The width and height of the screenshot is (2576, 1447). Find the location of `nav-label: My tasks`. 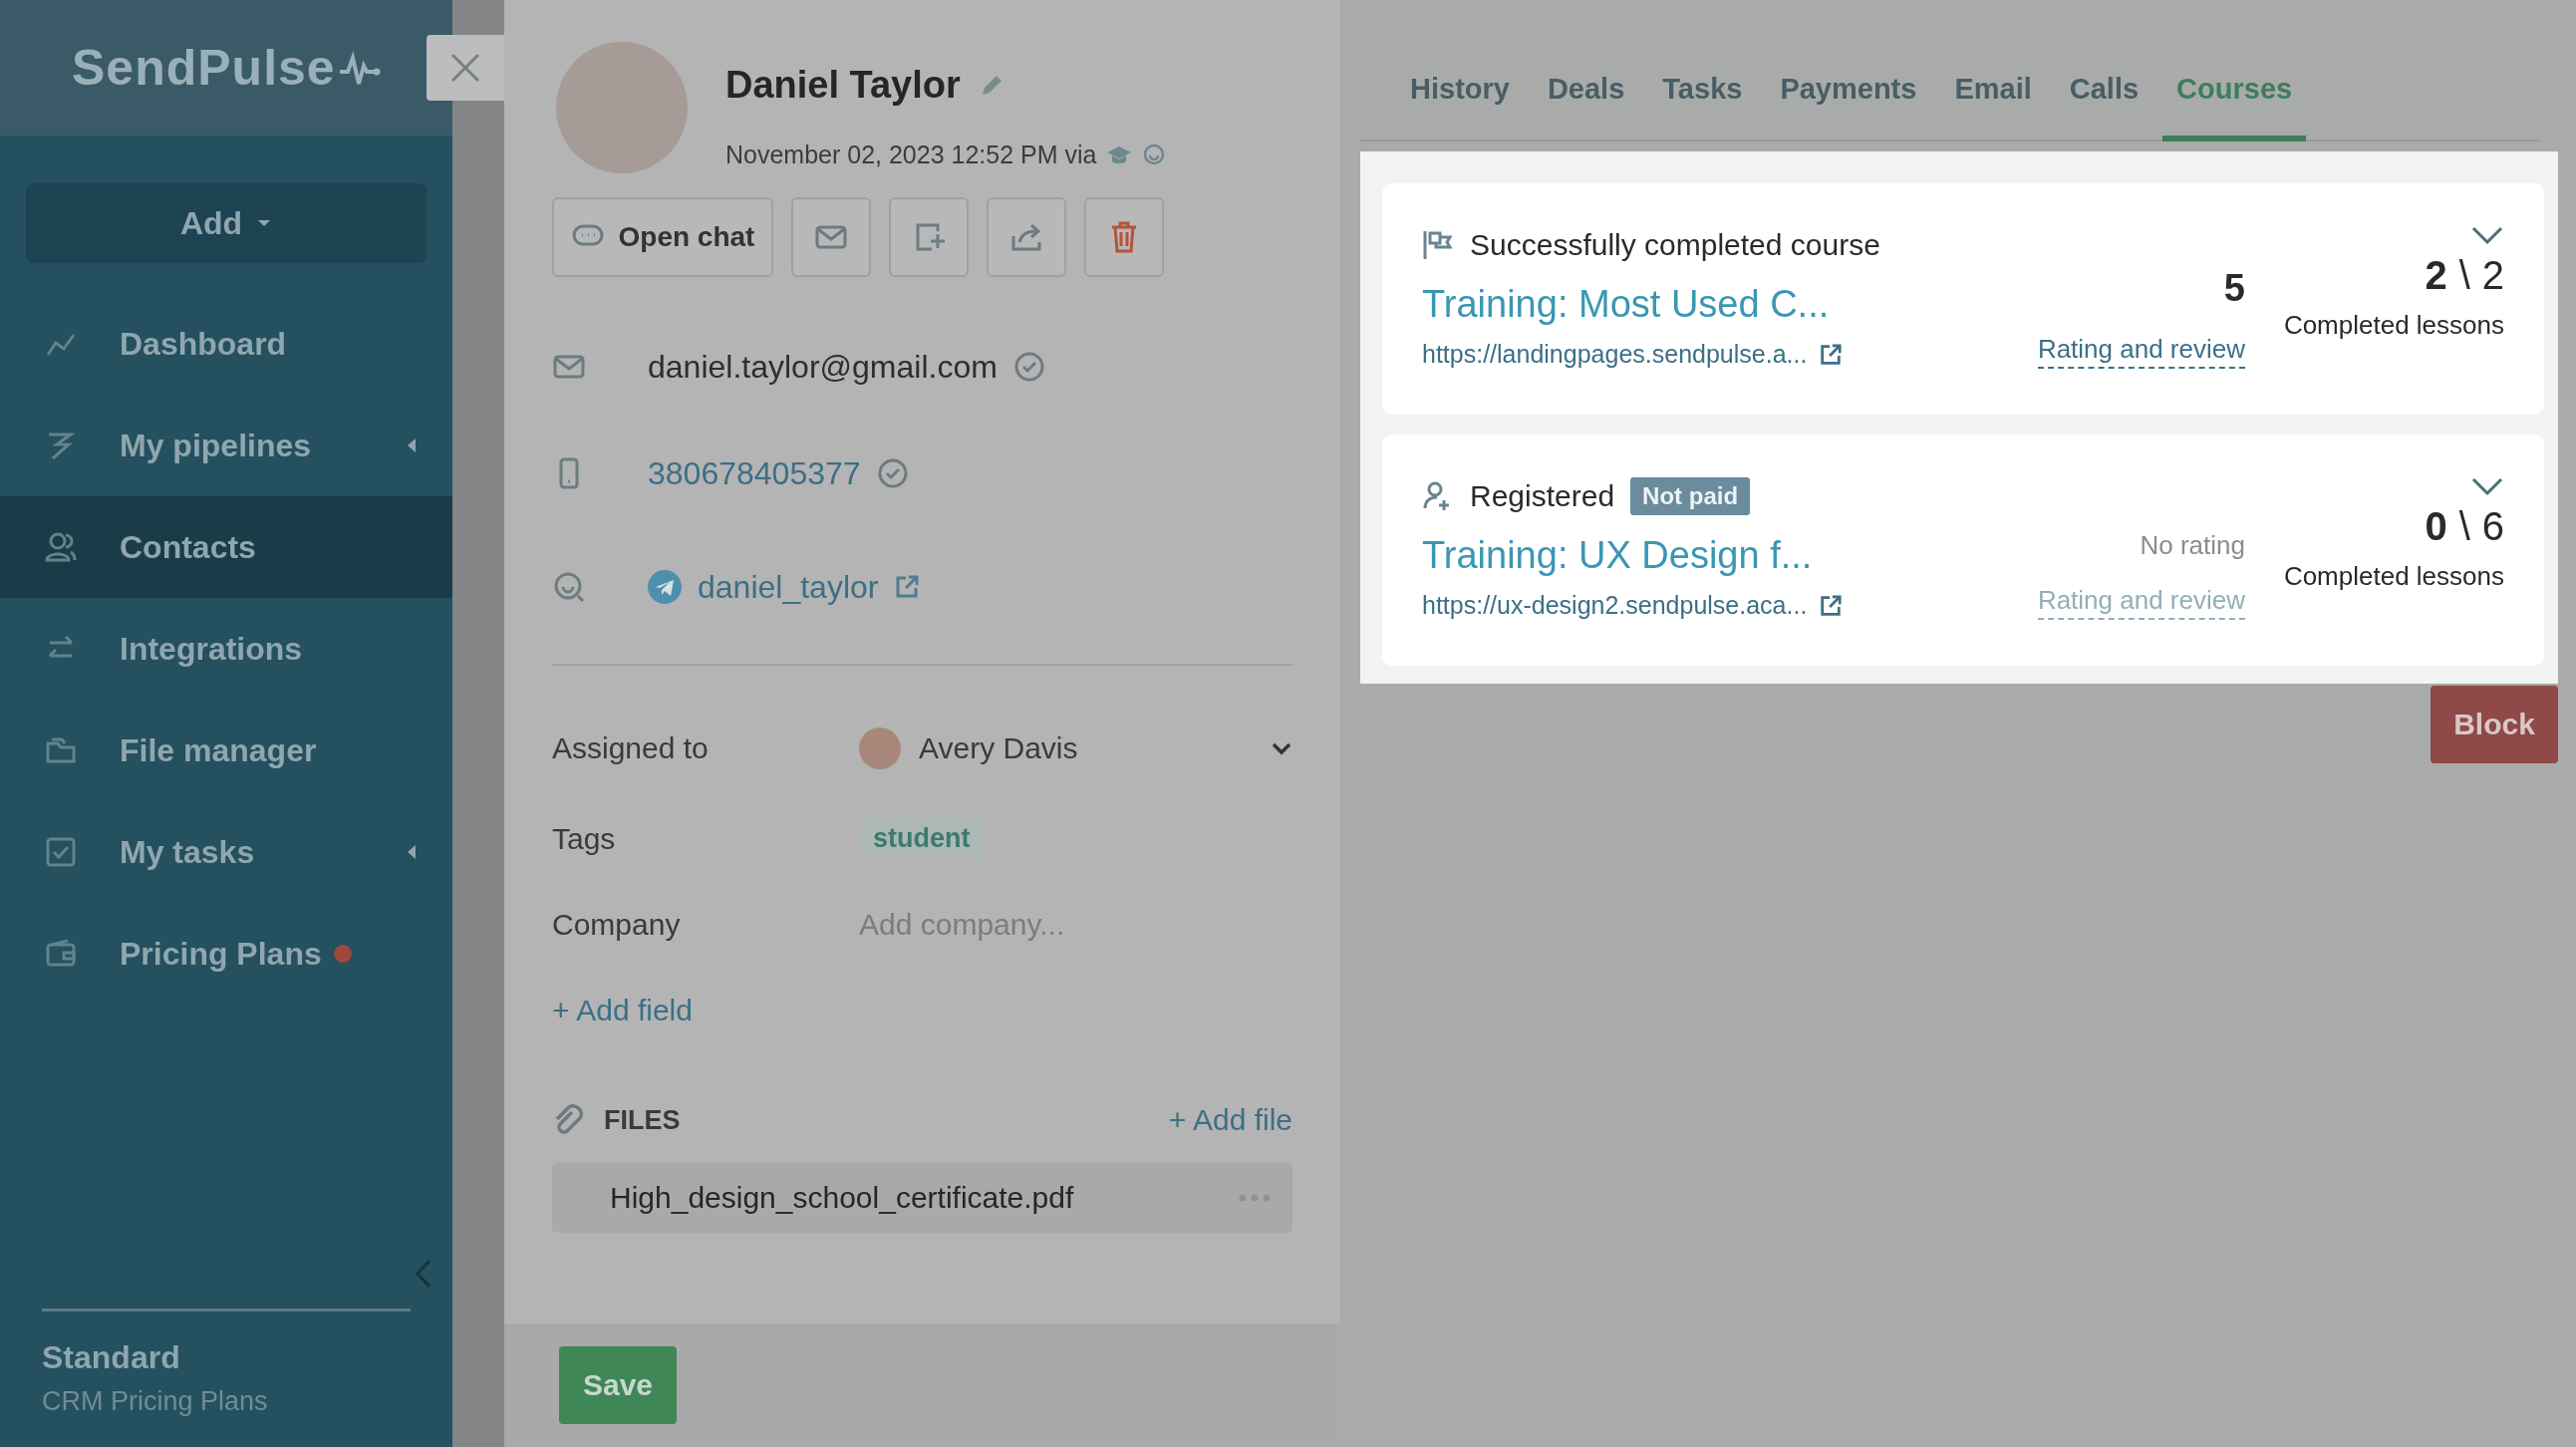

nav-label: My tasks is located at coordinates (187, 852).